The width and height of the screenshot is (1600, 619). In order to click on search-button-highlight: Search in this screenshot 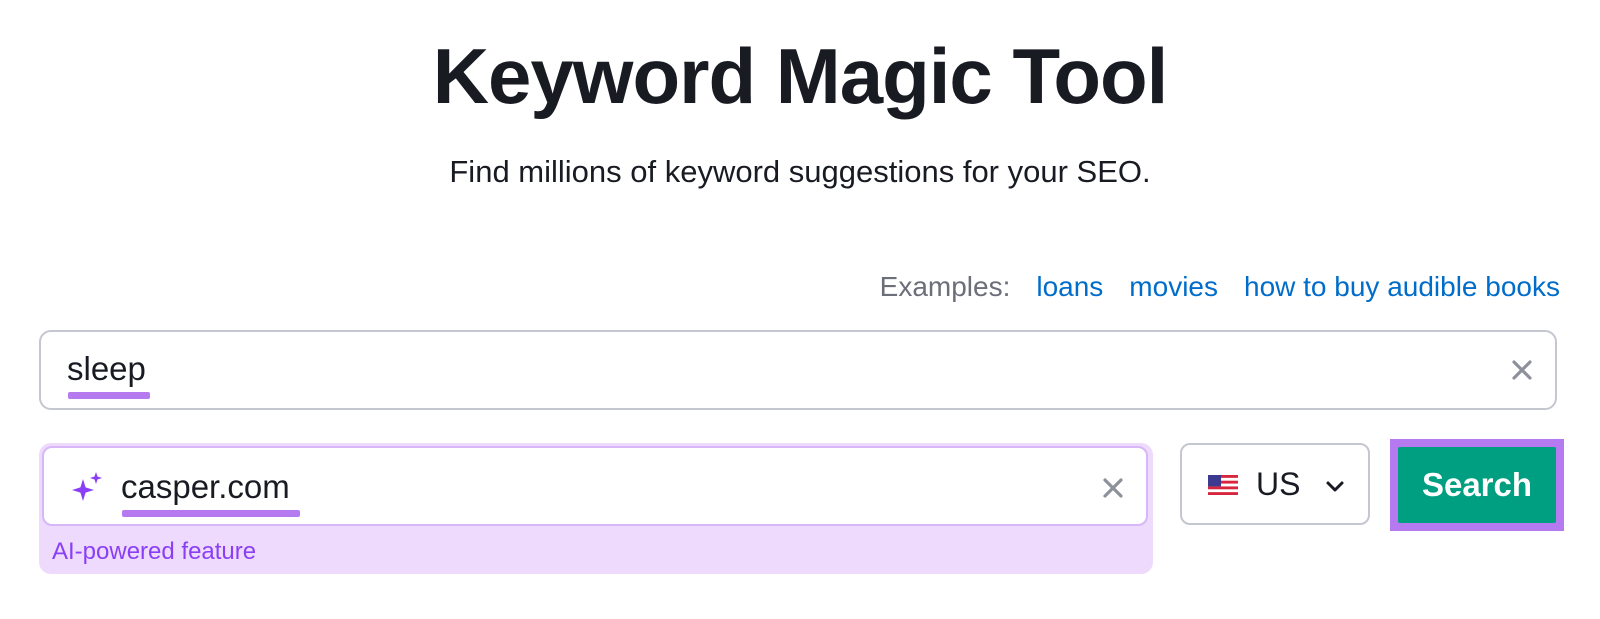, I will do `click(1477, 485)`.